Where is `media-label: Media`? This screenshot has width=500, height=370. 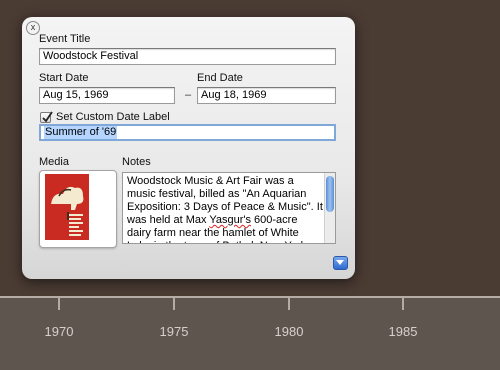
media-label: Media is located at coordinates (54, 162).